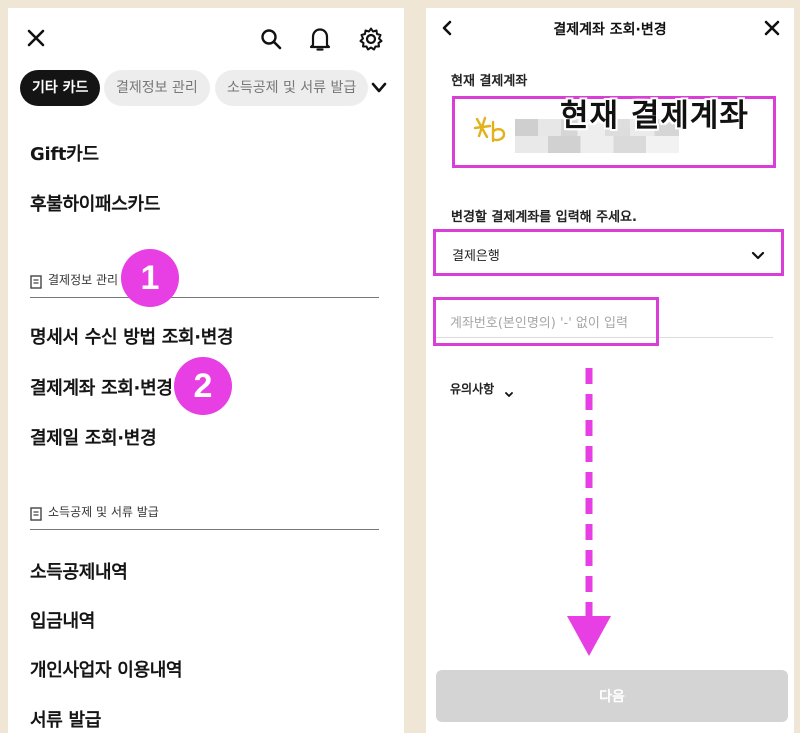 This screenshot has height=733, width=800. What do you see at coordinates (65, 719) in the screenshot?
I see `menu-item-document-issue: 서류 발급` at bounding box center [65, 719].